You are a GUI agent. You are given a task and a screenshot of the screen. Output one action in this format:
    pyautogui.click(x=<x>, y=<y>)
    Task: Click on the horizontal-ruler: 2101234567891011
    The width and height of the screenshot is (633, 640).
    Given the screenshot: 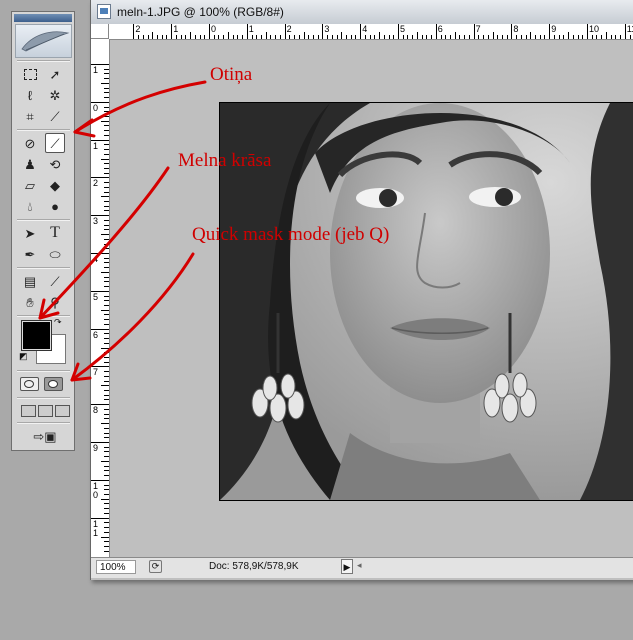 What is the action you would take?
    pyautogui.click(x=371, y=32)
    